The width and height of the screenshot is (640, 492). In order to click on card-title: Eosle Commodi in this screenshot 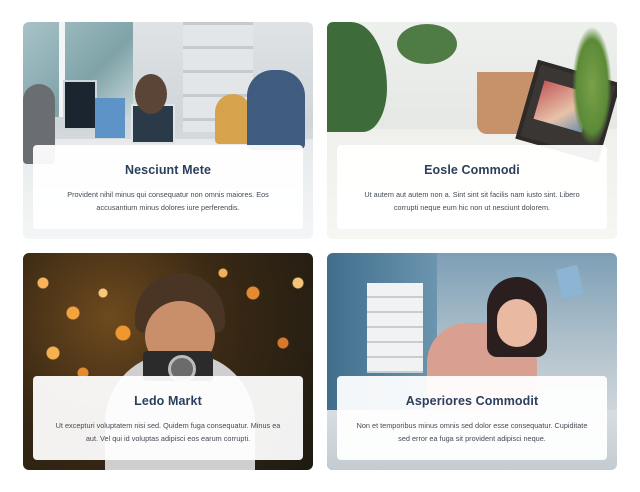, I will do `click(472, 170)`.